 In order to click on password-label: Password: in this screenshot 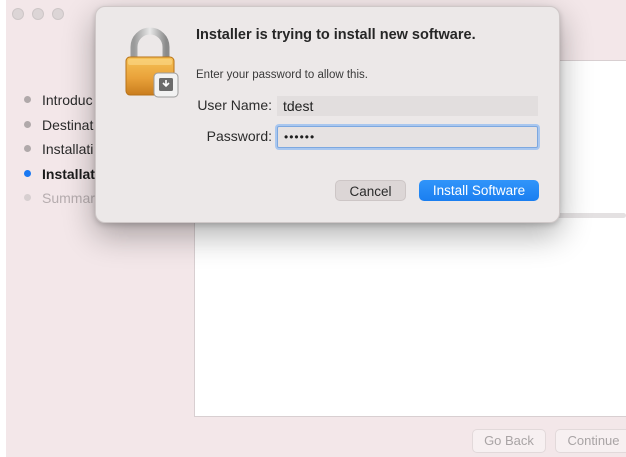, I will do `click(239, 136)`.